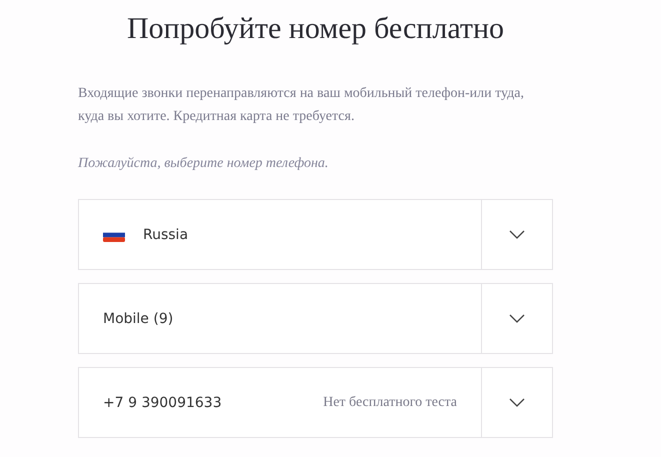  Describe the element at coordinates (390, 402) in the screenshot. I see `availability-note: Нет бесплатного теста` at that location.